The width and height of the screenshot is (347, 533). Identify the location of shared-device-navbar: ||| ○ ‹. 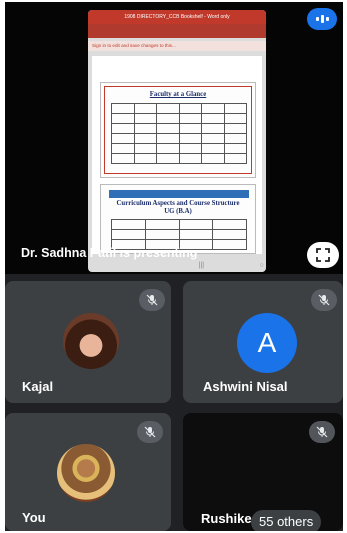
(218, 265).